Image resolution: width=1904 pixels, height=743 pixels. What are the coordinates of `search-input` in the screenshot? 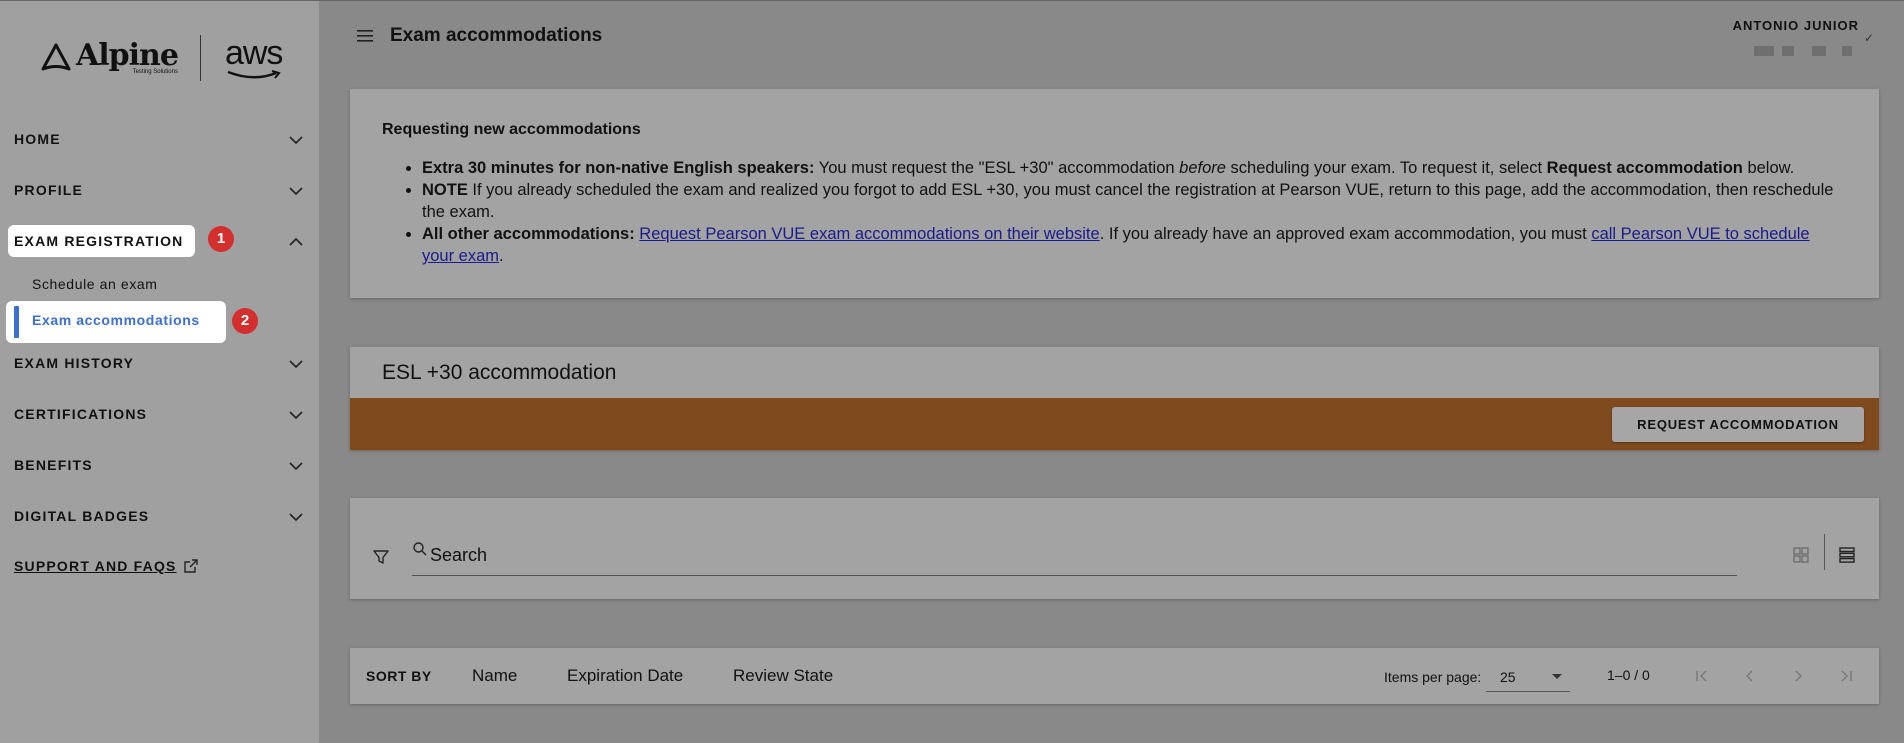 It's located at (1074, 556).